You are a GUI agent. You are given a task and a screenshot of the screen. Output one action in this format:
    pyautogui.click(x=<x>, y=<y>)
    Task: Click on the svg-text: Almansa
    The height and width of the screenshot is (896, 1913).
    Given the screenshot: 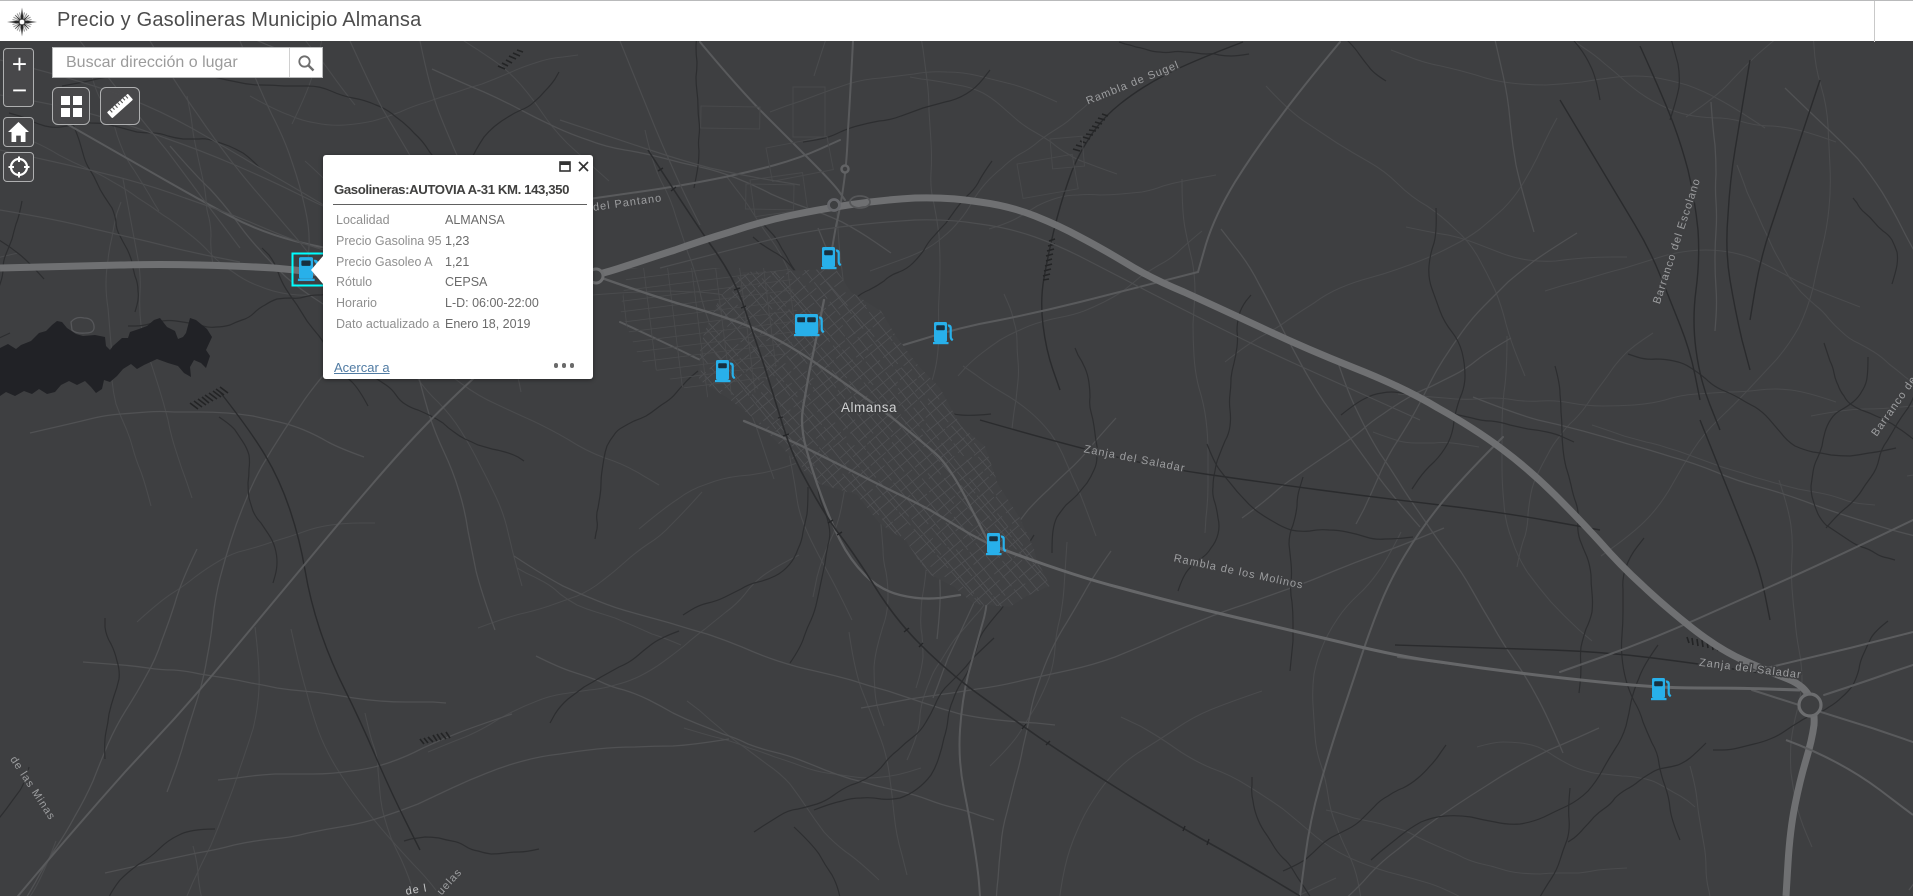 What is the action you would take?
    pyautogui.click(x=869, y=407)
    